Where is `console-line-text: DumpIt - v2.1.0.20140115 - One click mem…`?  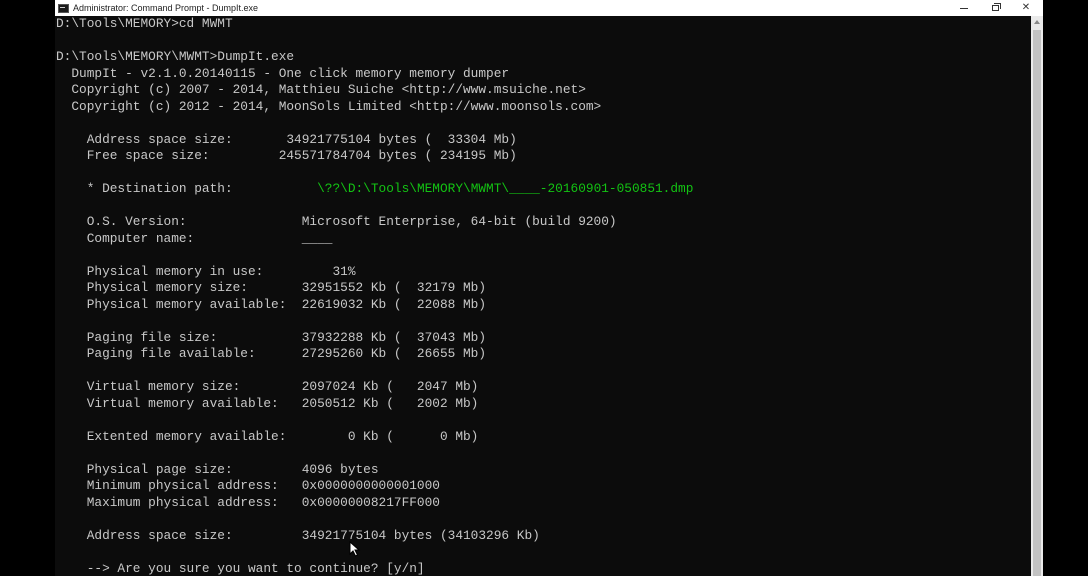 console-line-text: DumpIt - v2.1.0.20140115 - One click mem… is located at coordinates (283, 73).